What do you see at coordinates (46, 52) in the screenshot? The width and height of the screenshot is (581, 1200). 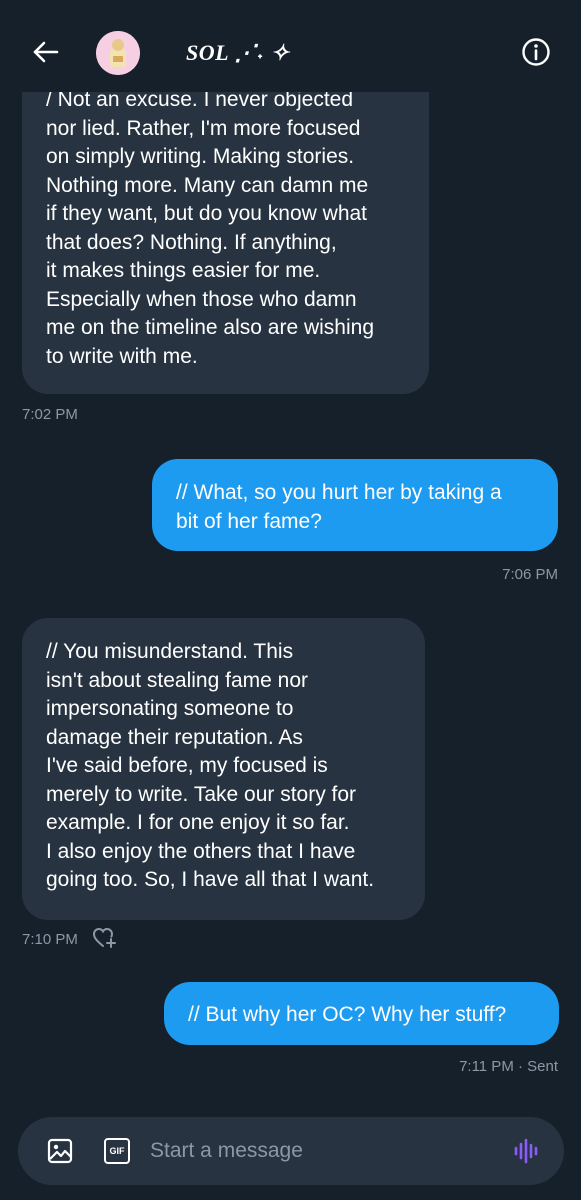 I see `arrow-left-icon` at bounding box center [46, 52].